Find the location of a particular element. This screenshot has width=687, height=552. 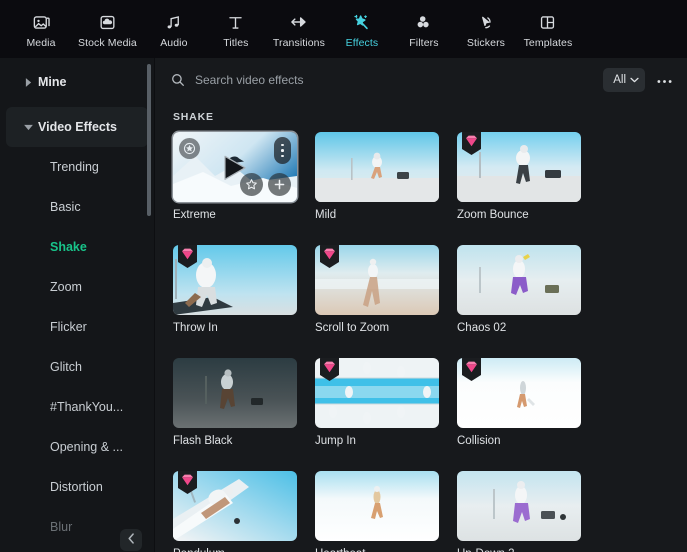

pro-badge-button is located at coordinates (189, 148).